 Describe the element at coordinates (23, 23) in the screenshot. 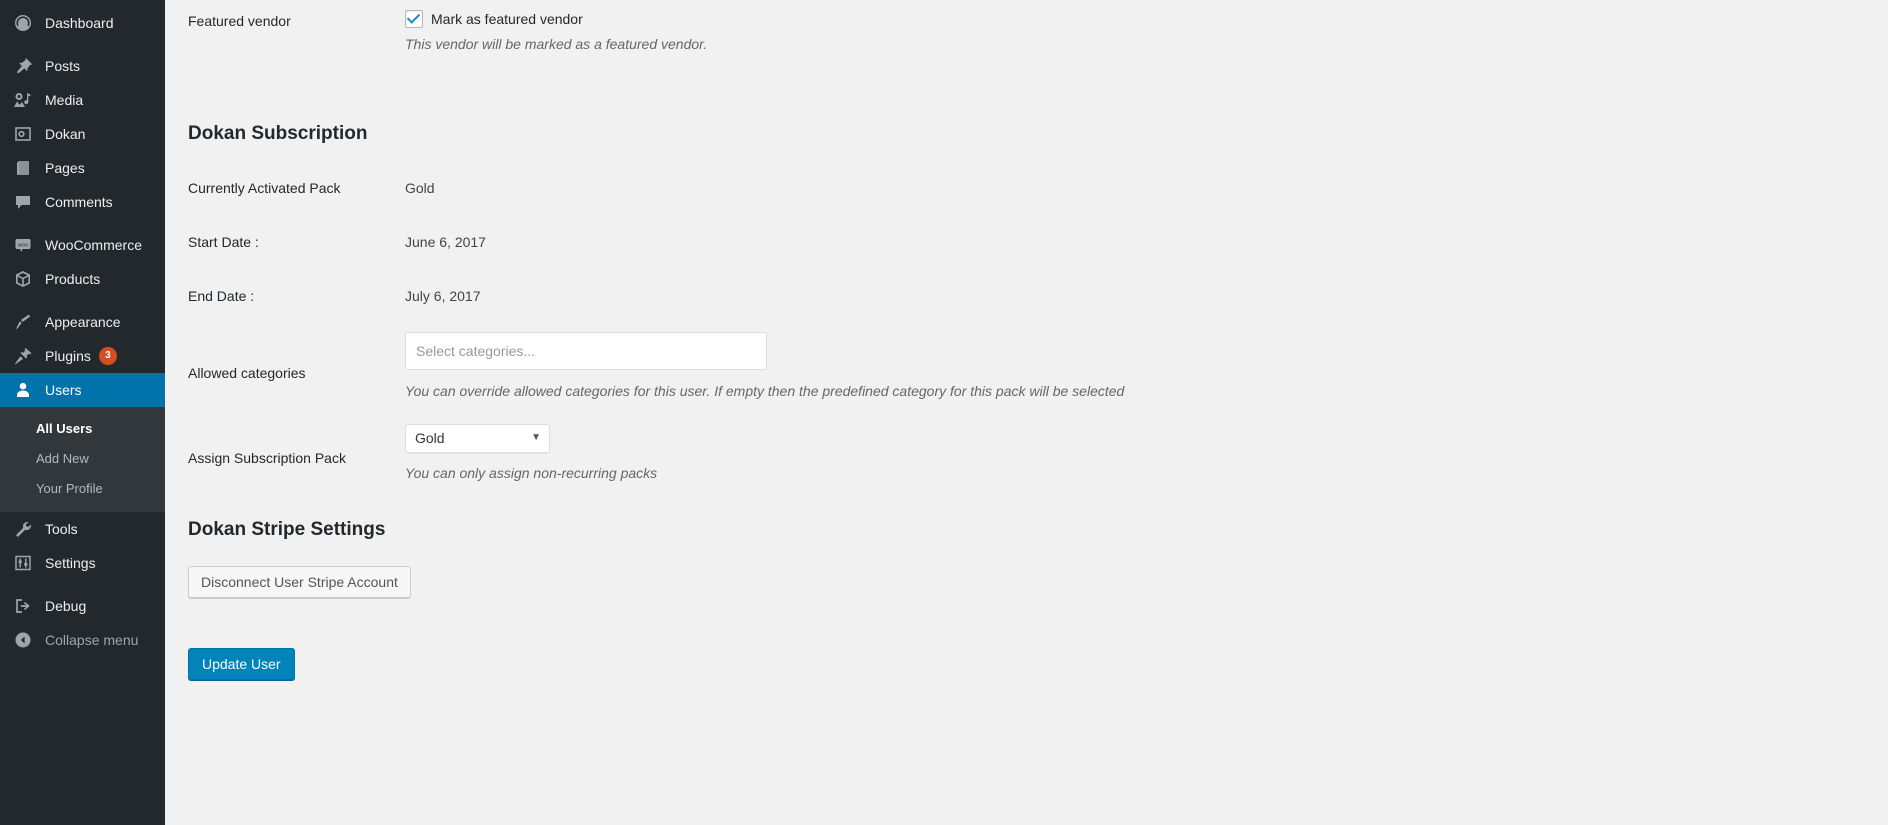

I see `dashboard-icon` at that location.